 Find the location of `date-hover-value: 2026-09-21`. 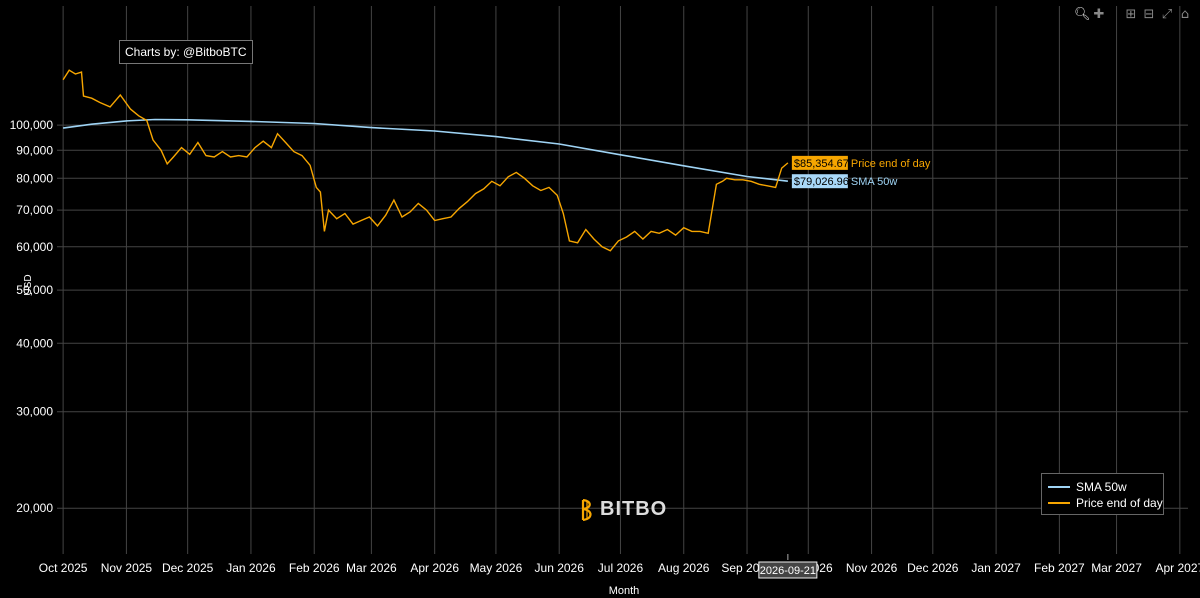

date-hover-value: 2026-09-21 is located at coordinates (788, 571).